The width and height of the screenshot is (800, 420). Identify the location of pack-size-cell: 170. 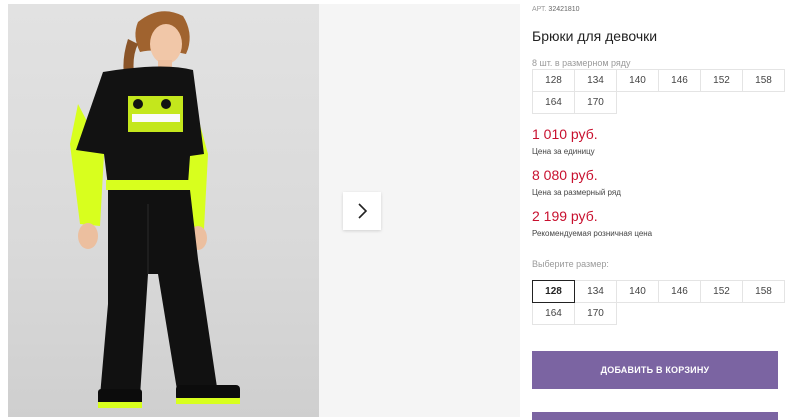
(595, 102).